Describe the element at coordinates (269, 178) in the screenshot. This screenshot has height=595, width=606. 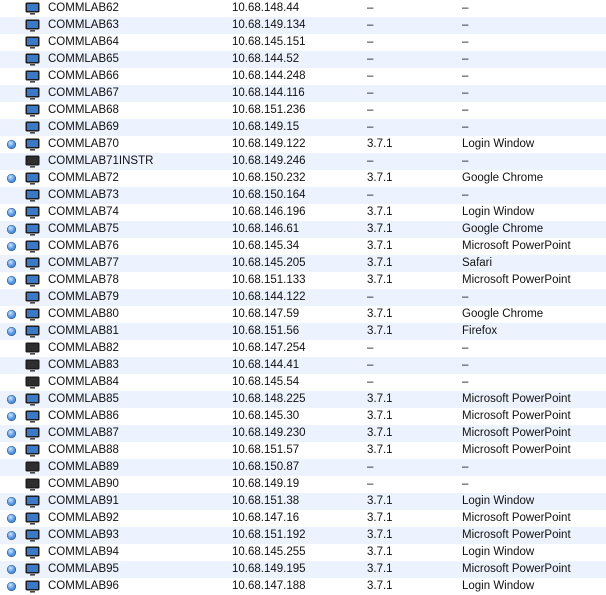
I see `ip-address: 10.68.150.232` at that location.